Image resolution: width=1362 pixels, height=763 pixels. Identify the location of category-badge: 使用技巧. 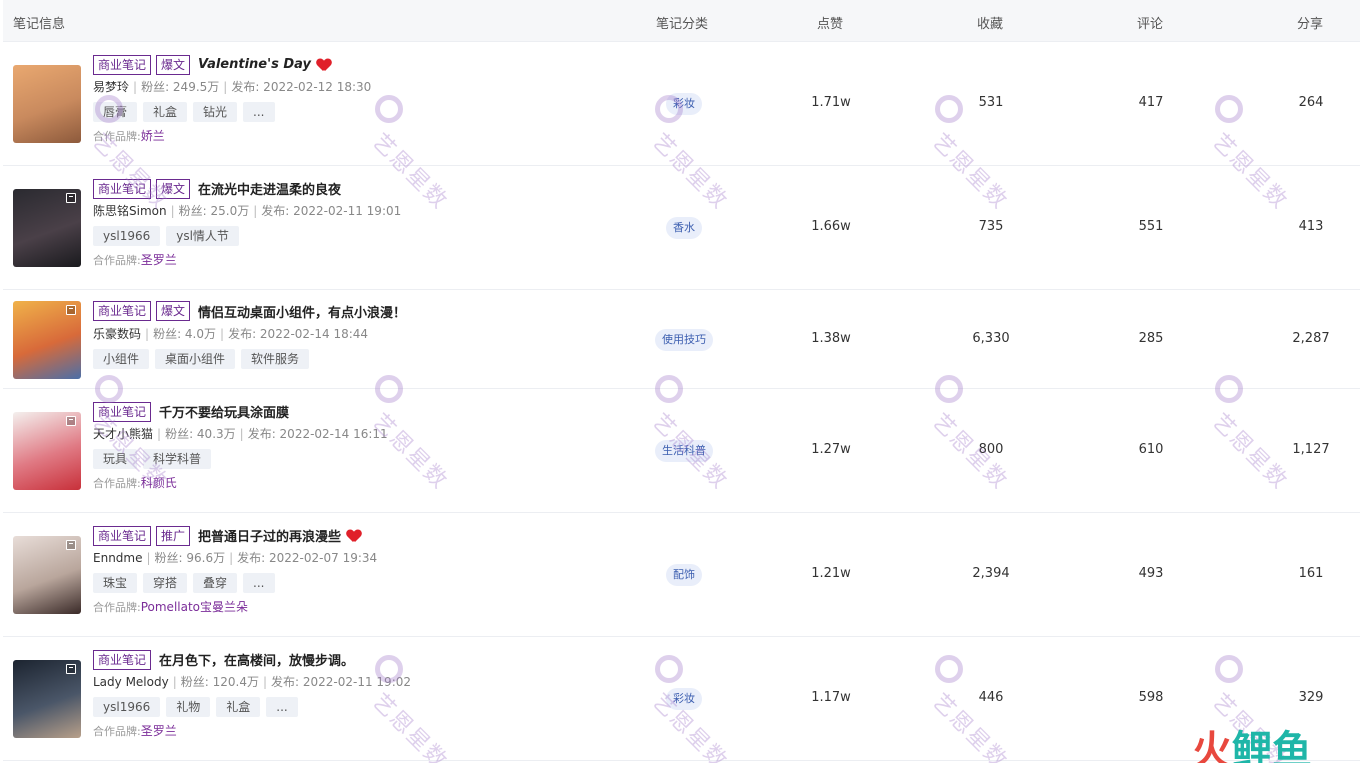
(684, 339).